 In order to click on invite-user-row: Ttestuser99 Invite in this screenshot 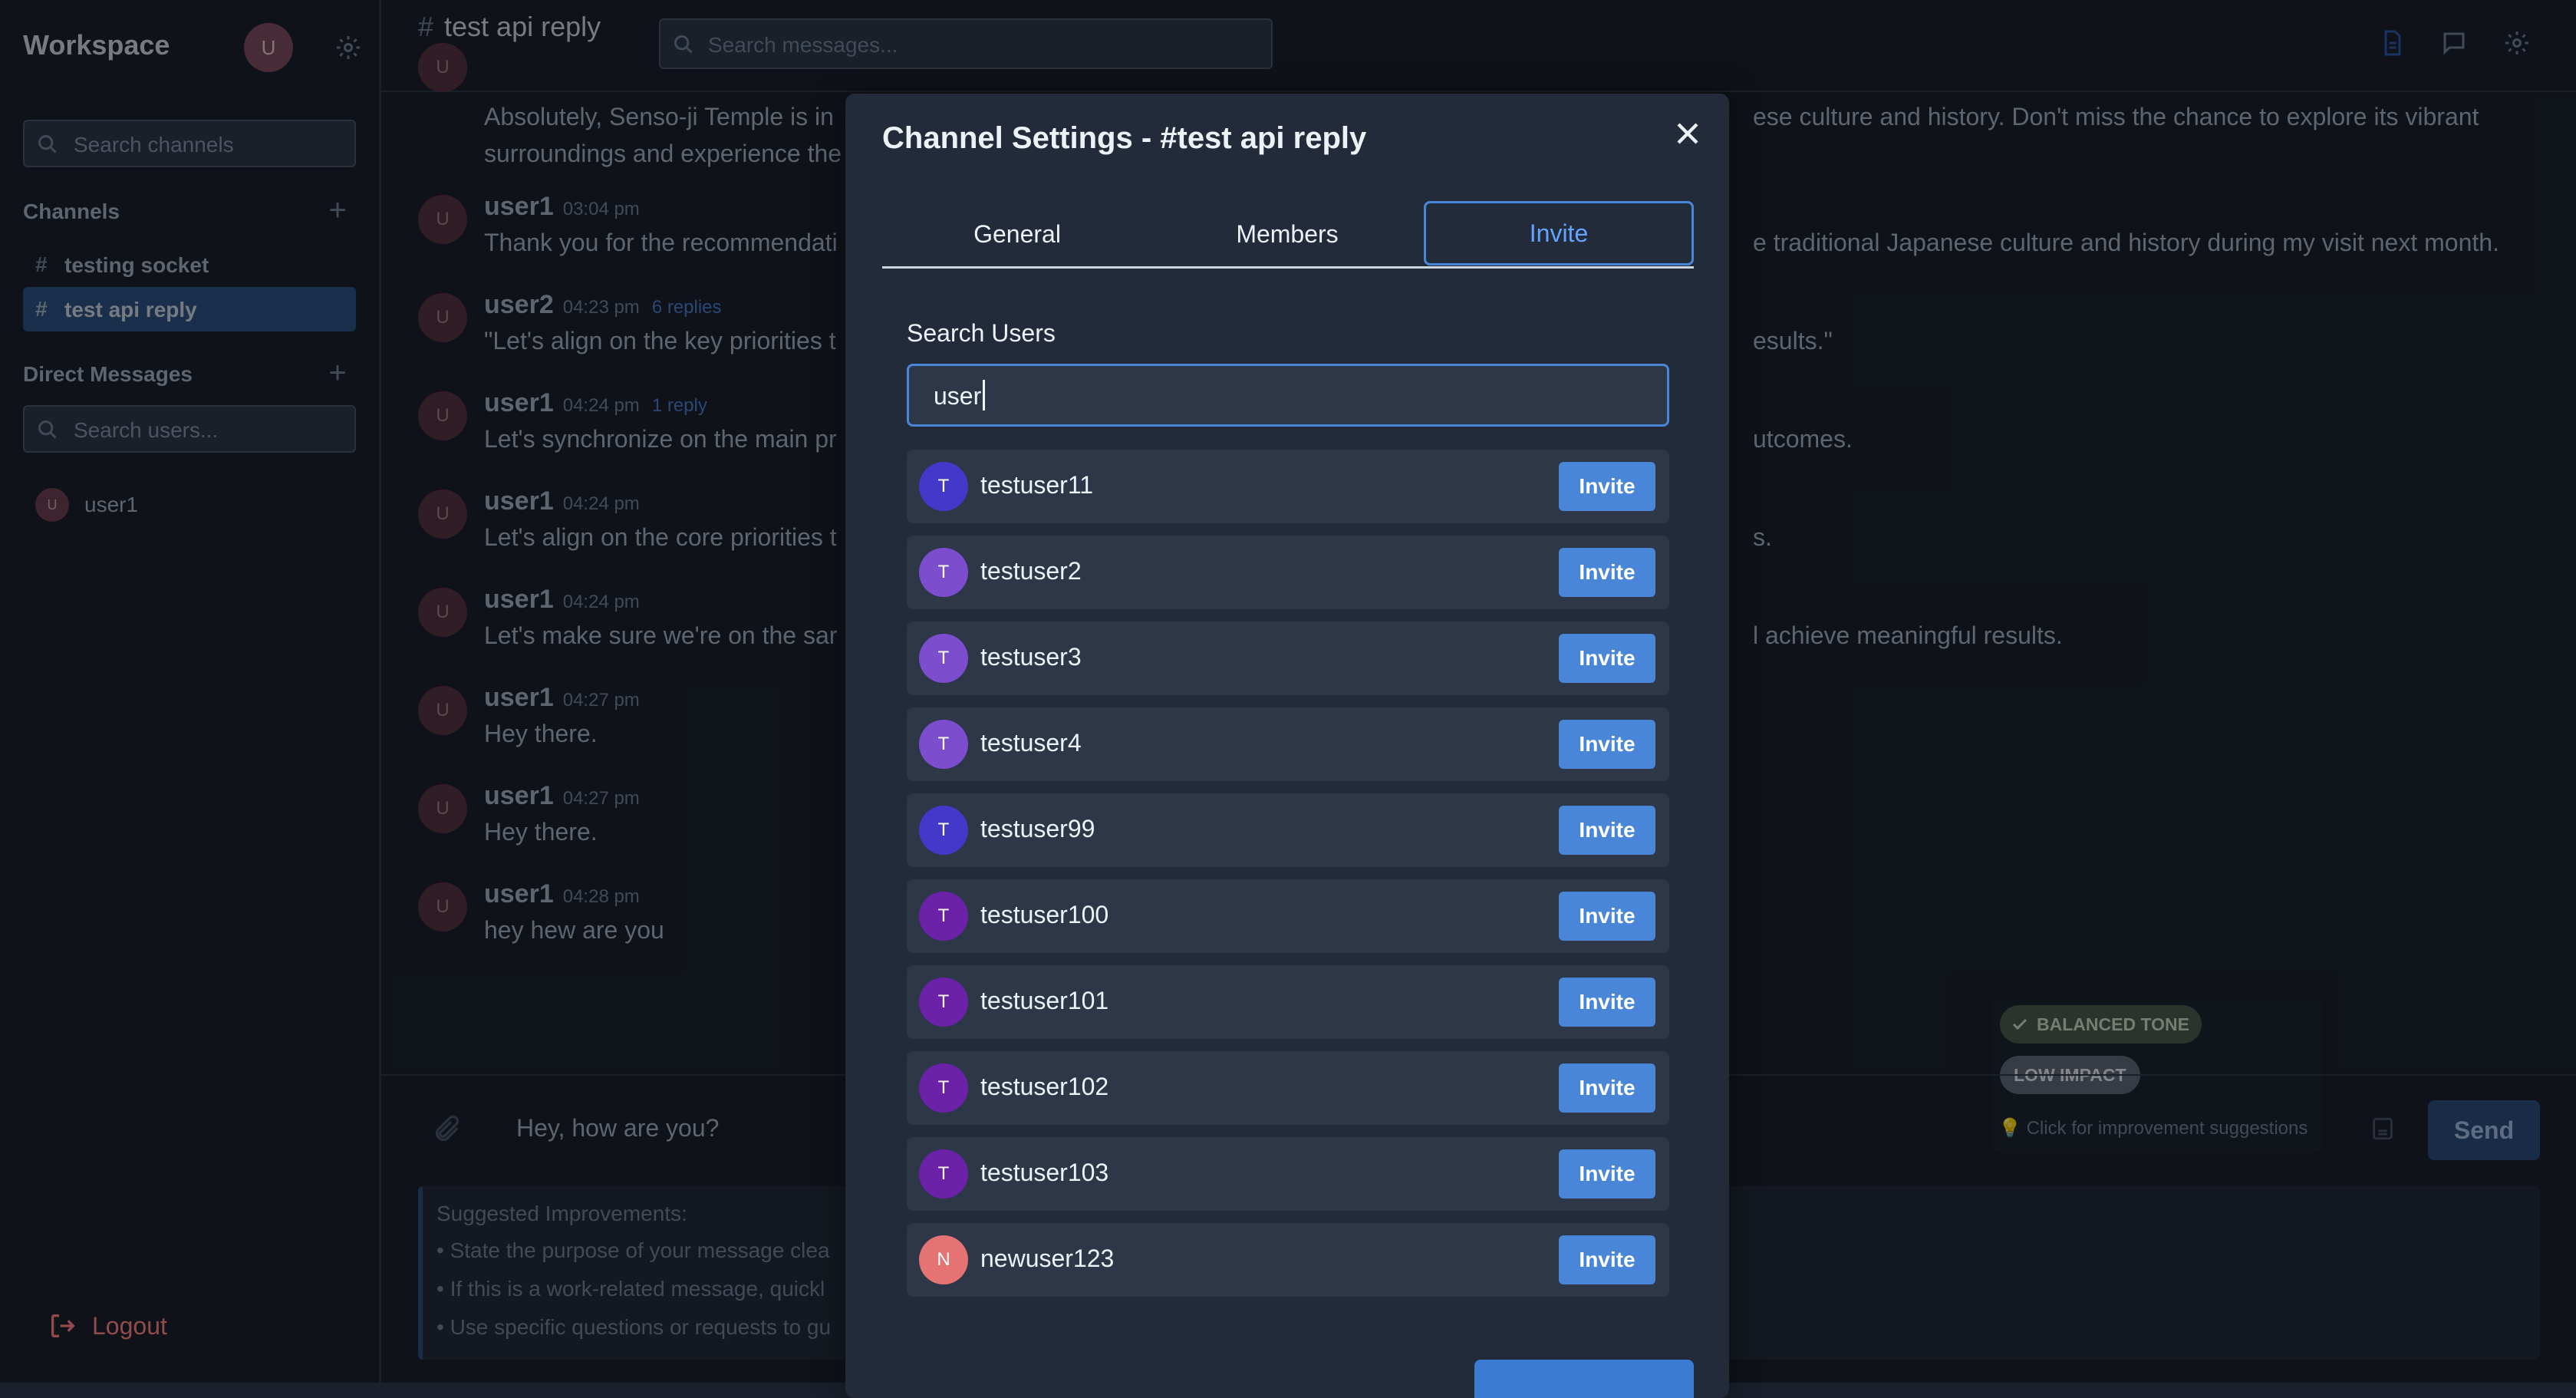, I will do `click(1288, 830)`.